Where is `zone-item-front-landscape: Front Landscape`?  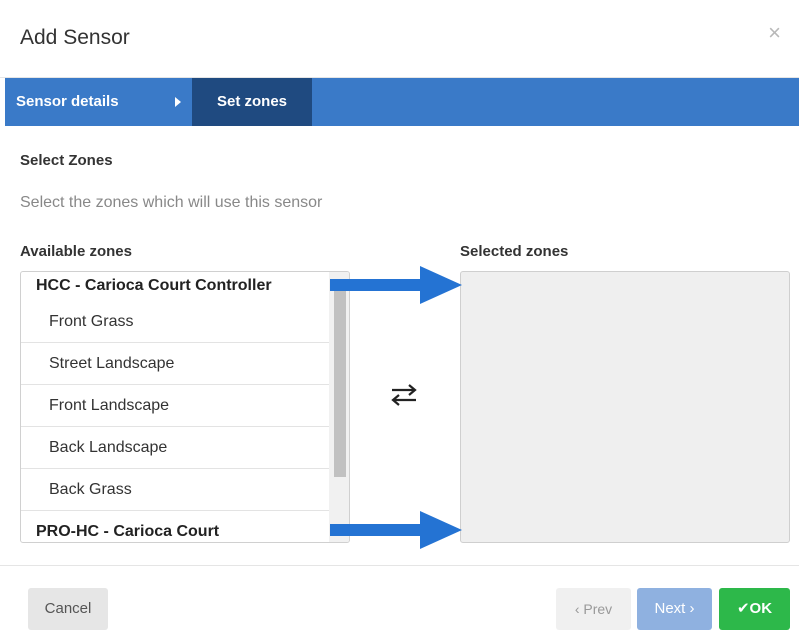 zone-item-front-landscape: Front Landscape is located at coordinates (175, 406).